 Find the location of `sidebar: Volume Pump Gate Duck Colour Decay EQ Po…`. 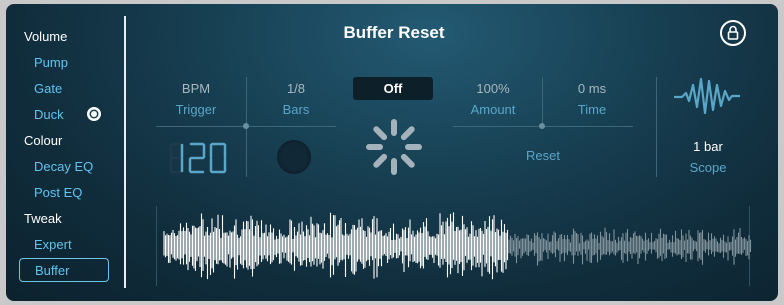

sidebar: Volume Pump Gate Duck Colour Decay EQ Po… is located at coordinates (65, 152).